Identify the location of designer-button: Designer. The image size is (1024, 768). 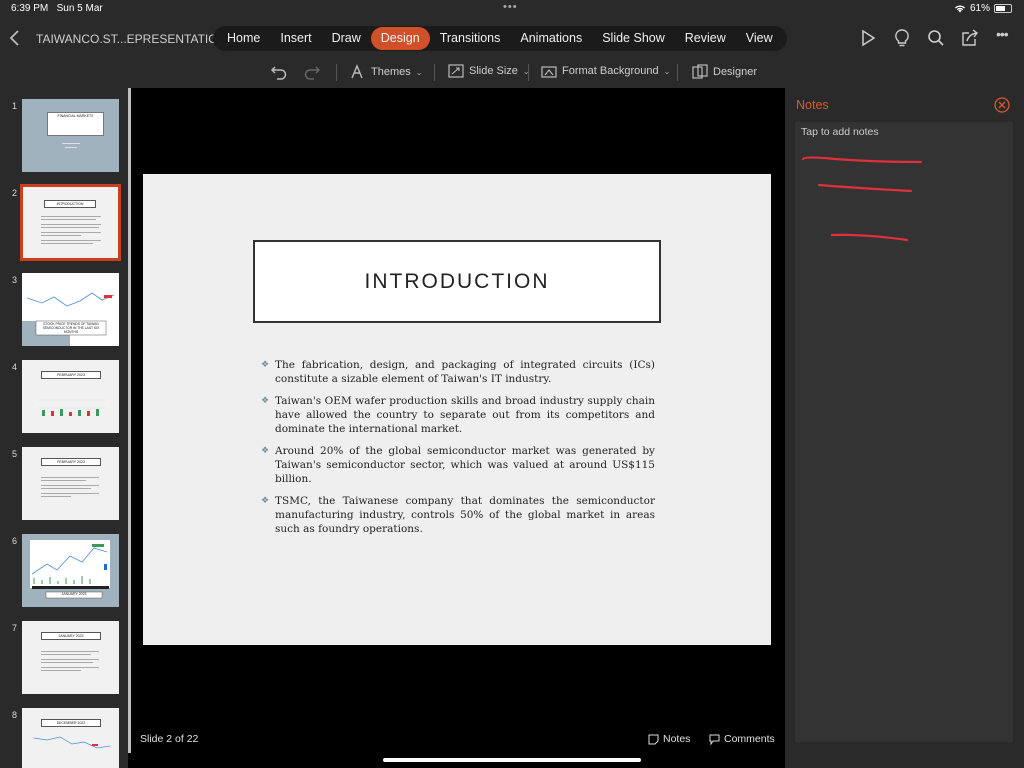
(724, 72).